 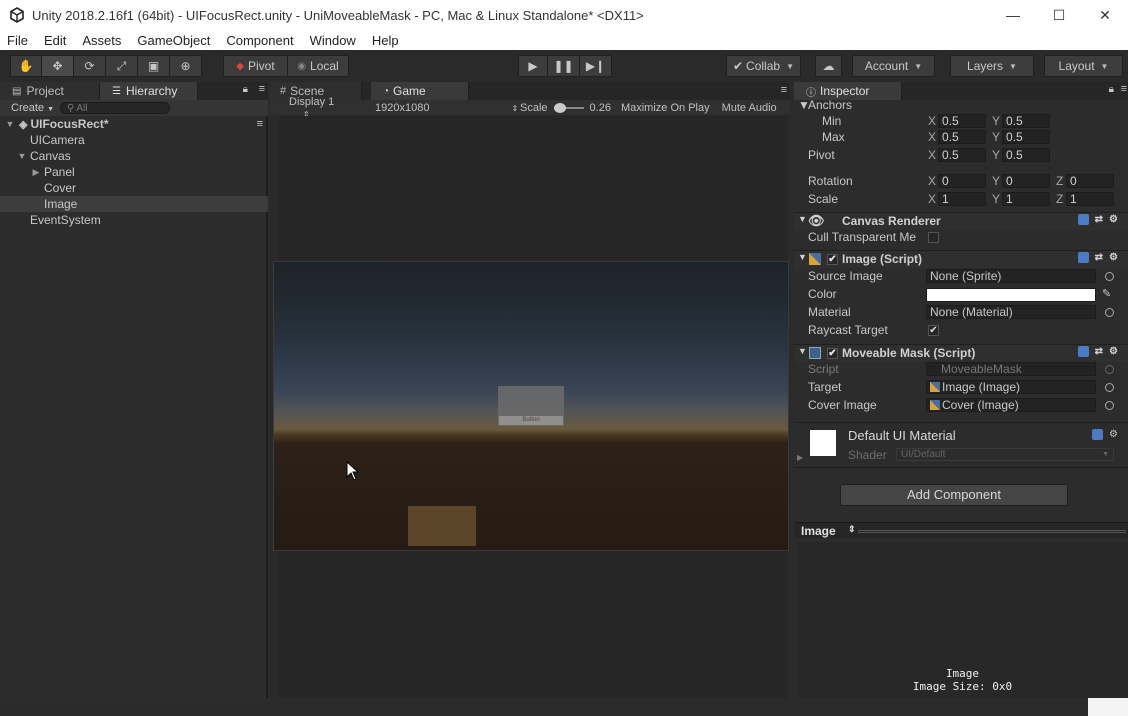 What do you see at coordinates (1011, 276) in the screenshot?
I see `source-image-field: None (Sprite)` at bounding box center [1011, 276].